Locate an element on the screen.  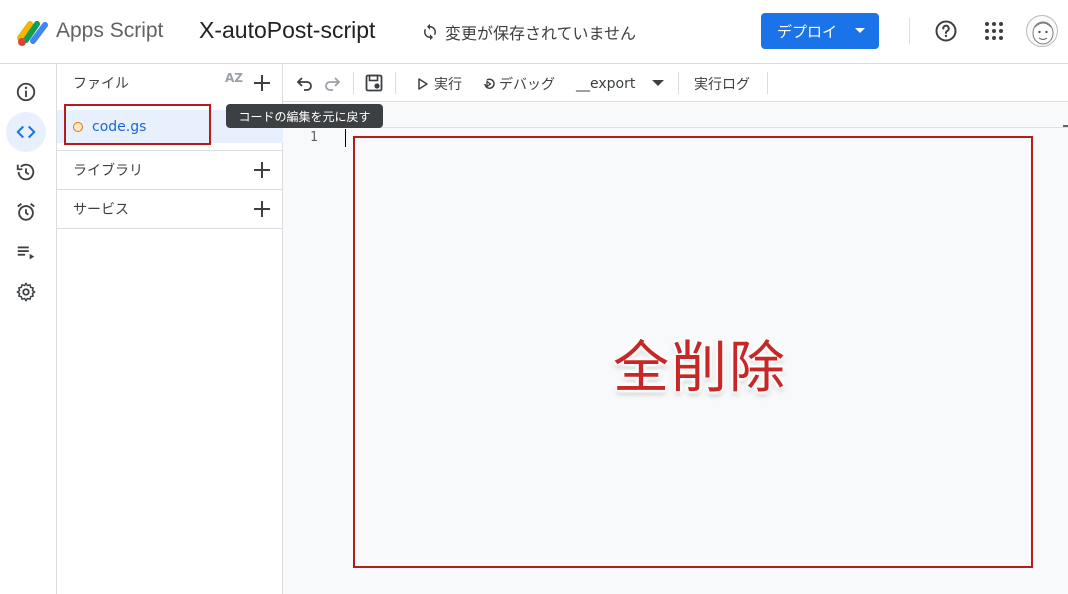
header-divider is located at coordinates (909, 31).